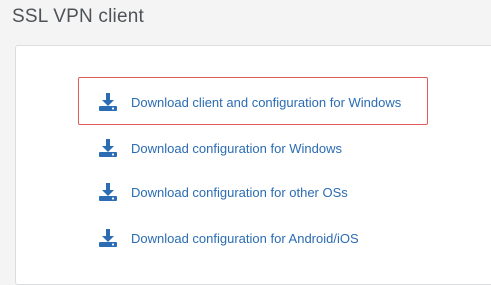 The width and height of the screenshot is (491, 285). I want to click on download-link-label: Download configuration for Windows, so click(236, 148).